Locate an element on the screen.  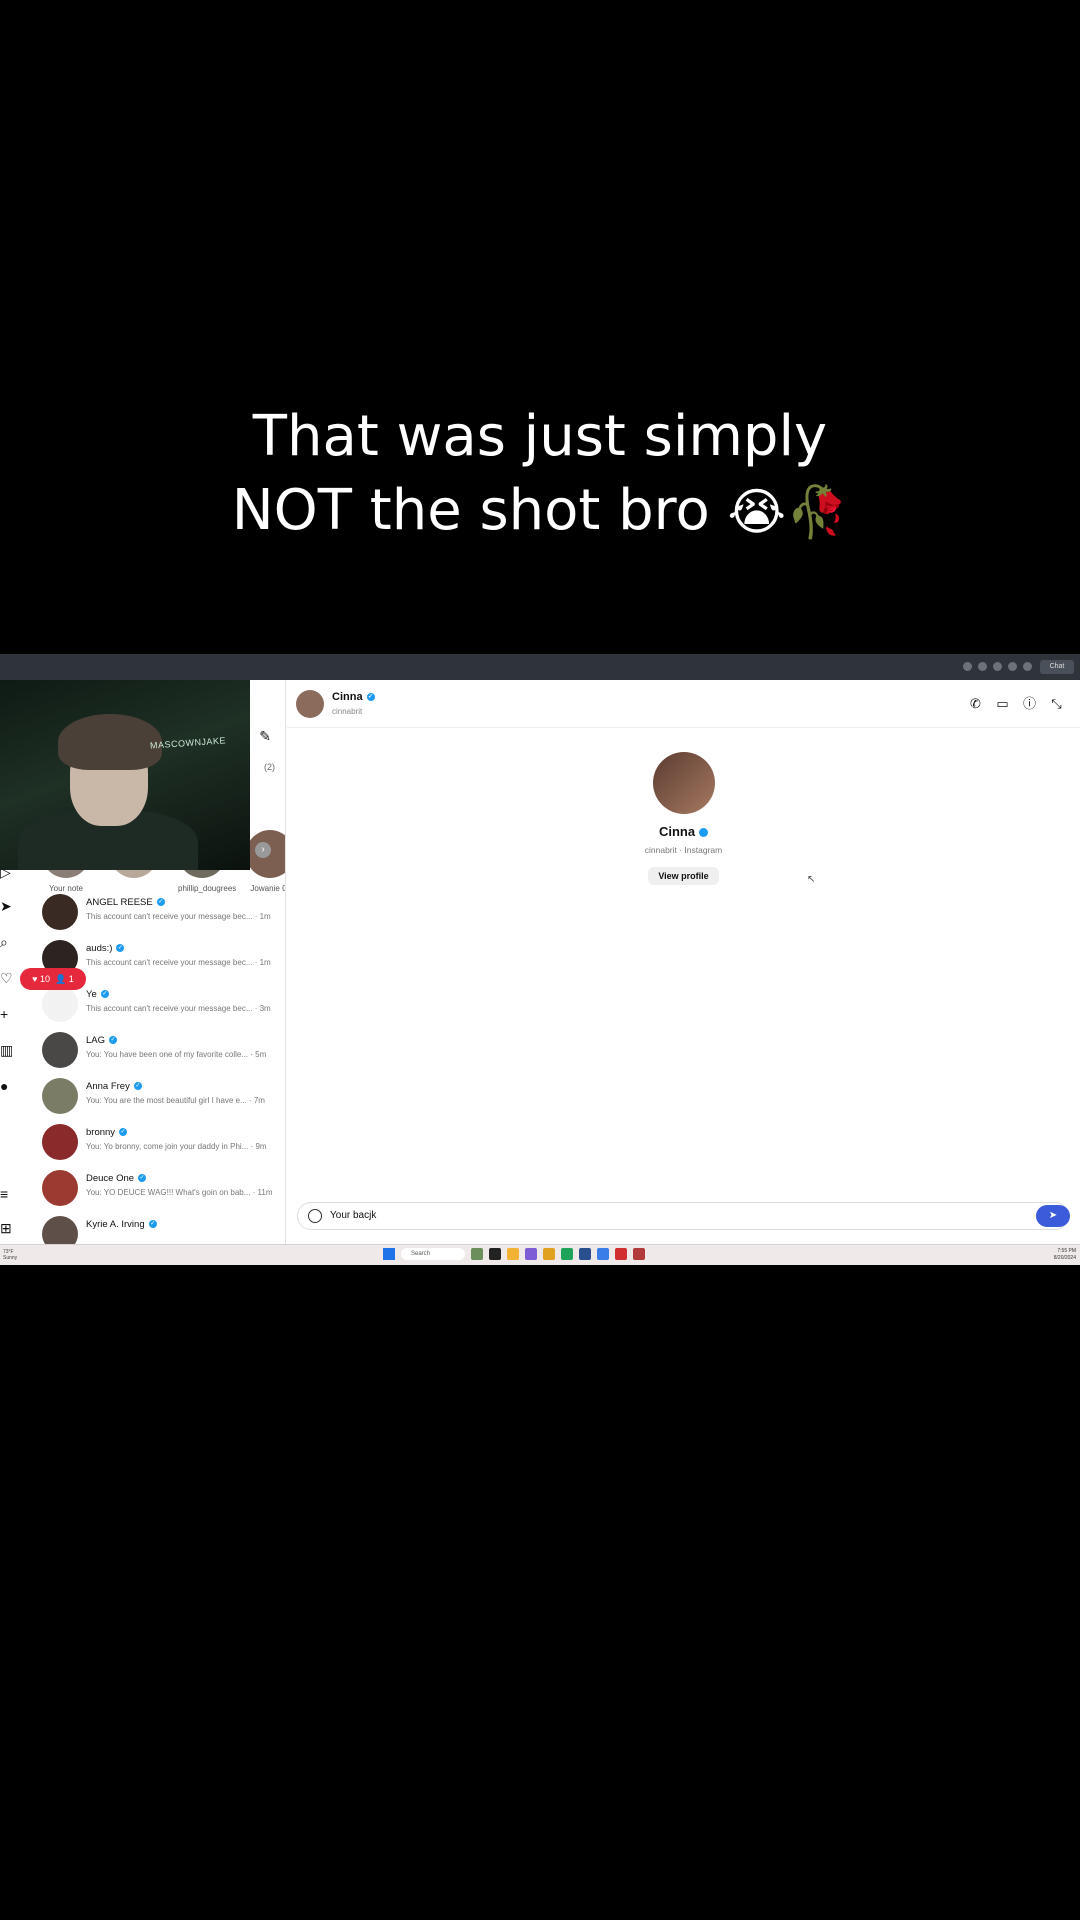
browser-icon is located at coordinates (567, 1254).